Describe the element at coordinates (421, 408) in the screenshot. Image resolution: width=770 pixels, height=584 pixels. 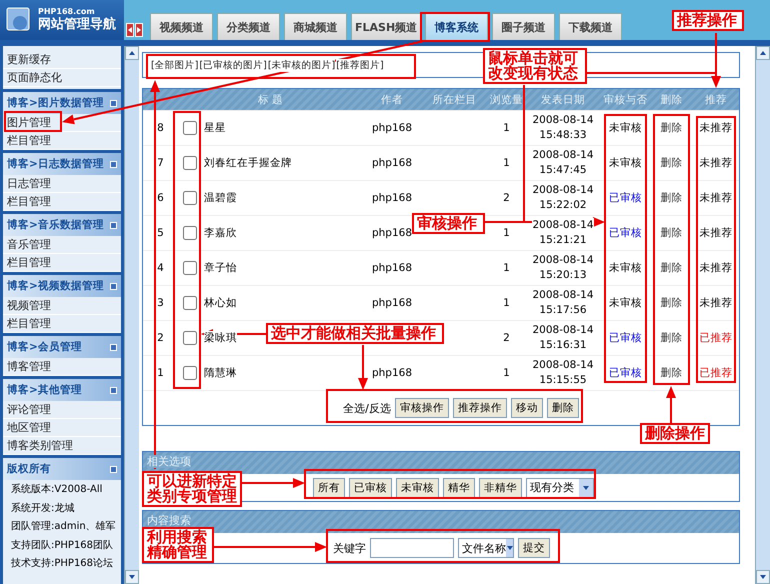
I see `action-button: 审核操作` at that location.